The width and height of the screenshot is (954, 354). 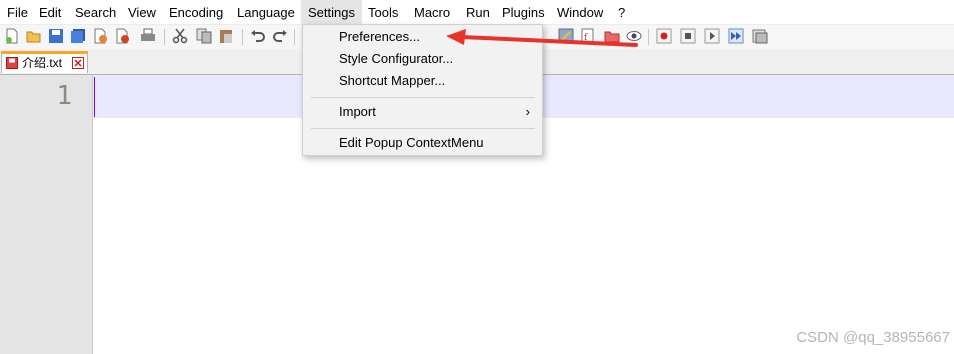 What do you see at coordinates (523, 12) in the screenshot?
I see `menu-plugins: Plugins` at bounding box center [523, 12].